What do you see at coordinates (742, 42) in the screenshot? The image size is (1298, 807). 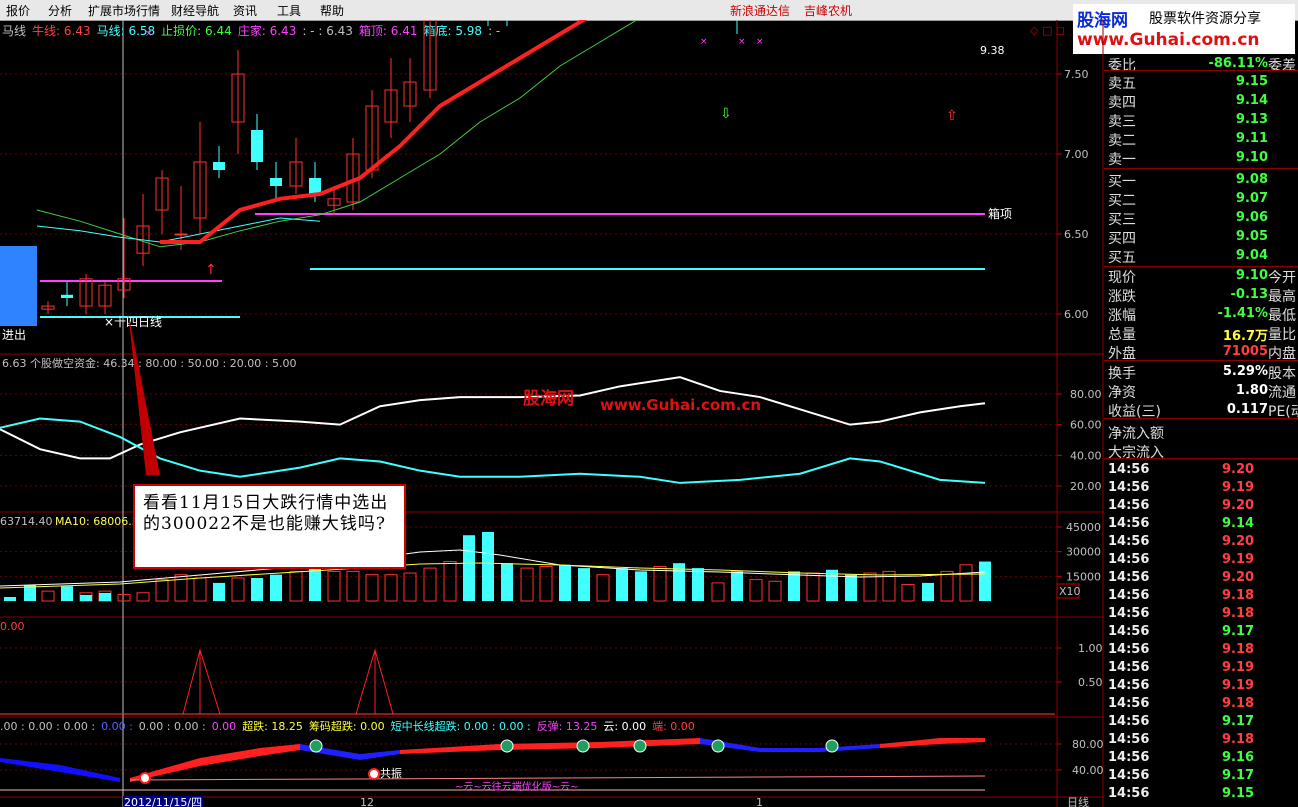 I see `star-marker: ×` at bounding box center [742, 42].